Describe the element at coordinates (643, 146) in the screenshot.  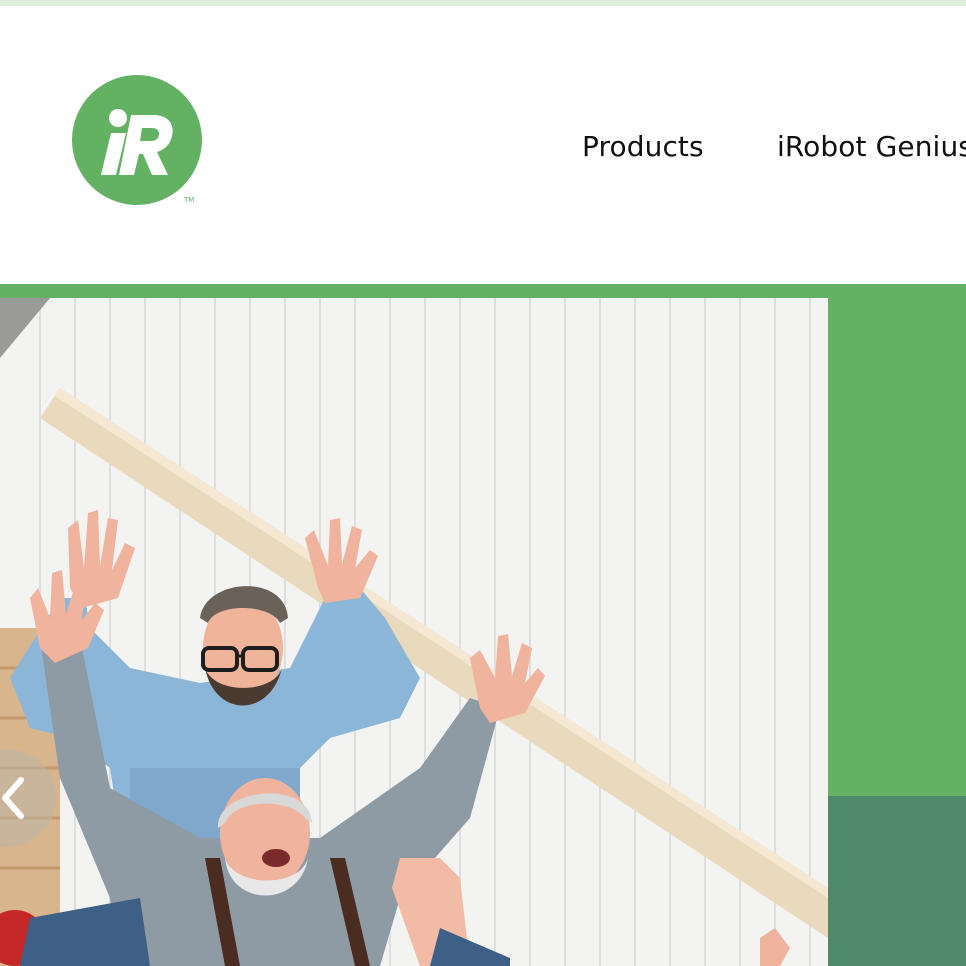
I see `nav-item-products: Products` at that location.